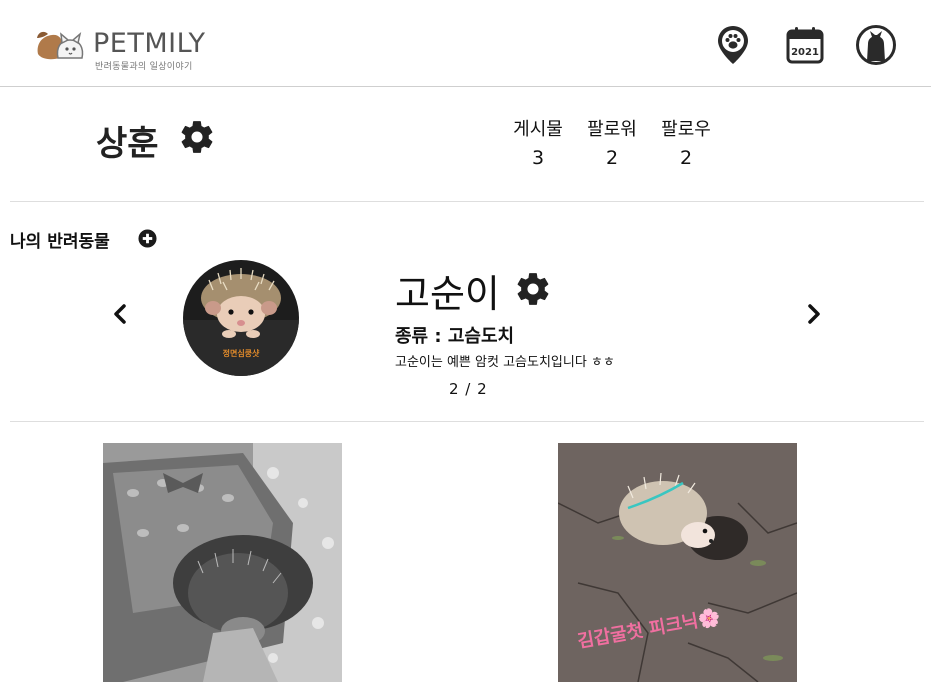 Image resolution: width=931 pixels, height=700 pixels. Describe the element at coordinates (455, 336) in the screenshot. I see `pet-species: 종류 : 고슴도치` at that location.